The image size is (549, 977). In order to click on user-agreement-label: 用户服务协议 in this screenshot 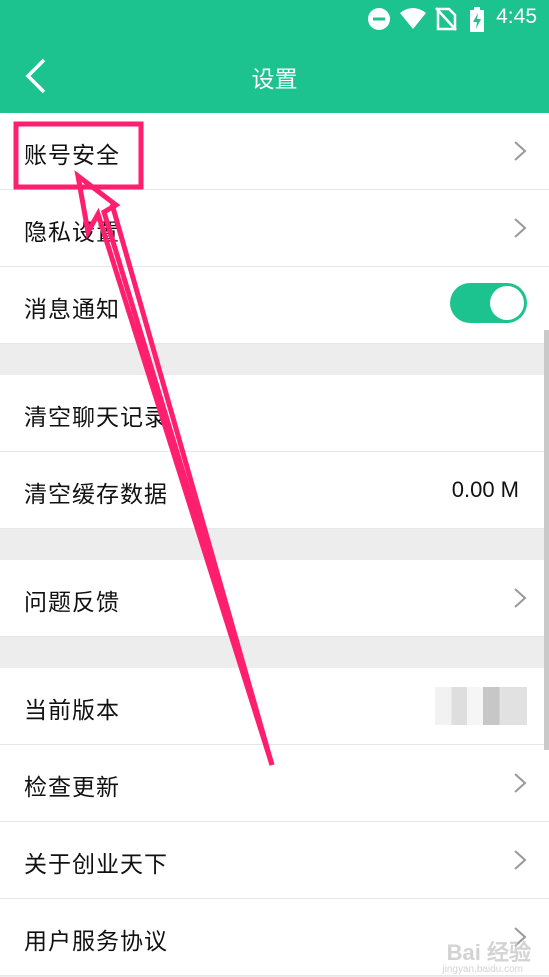, I will do `click(96, 942)`.